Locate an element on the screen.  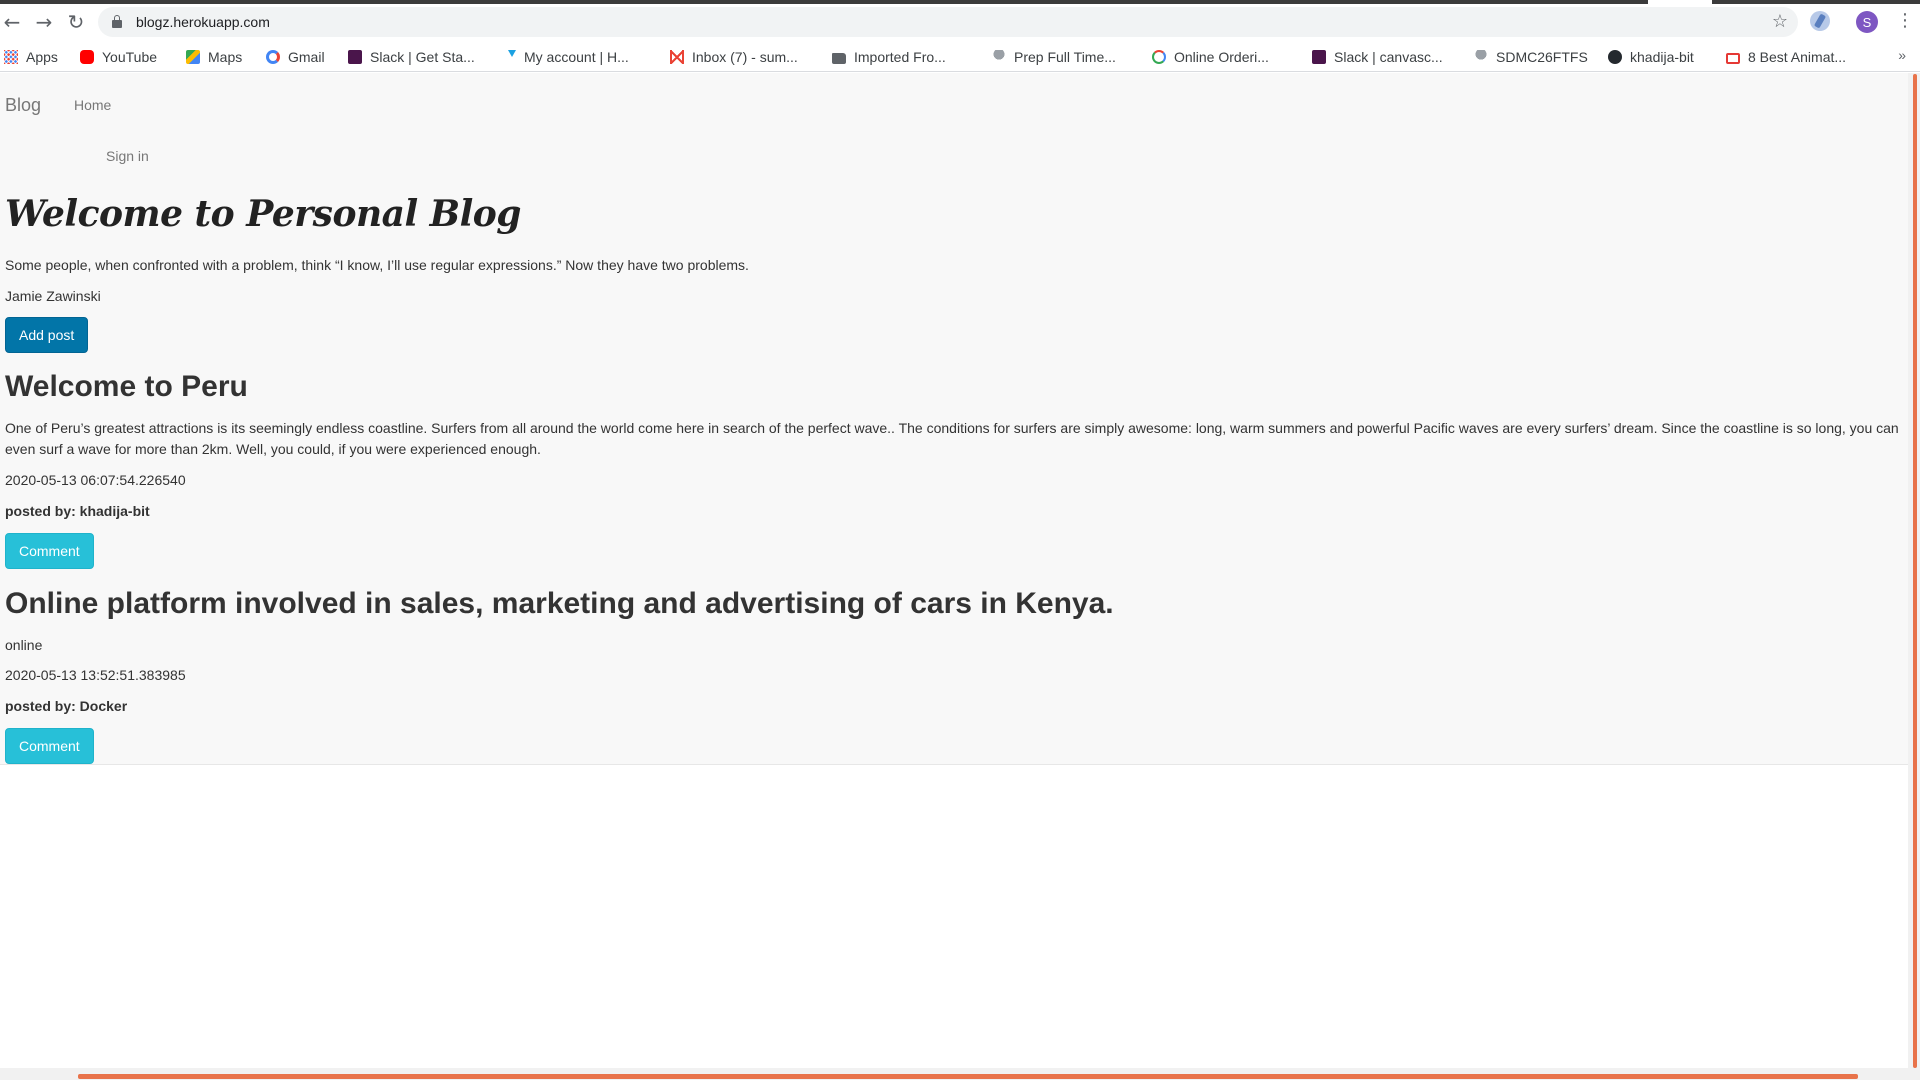
vertical-scrollbar-thumb is located at coordinates (1915, 571).